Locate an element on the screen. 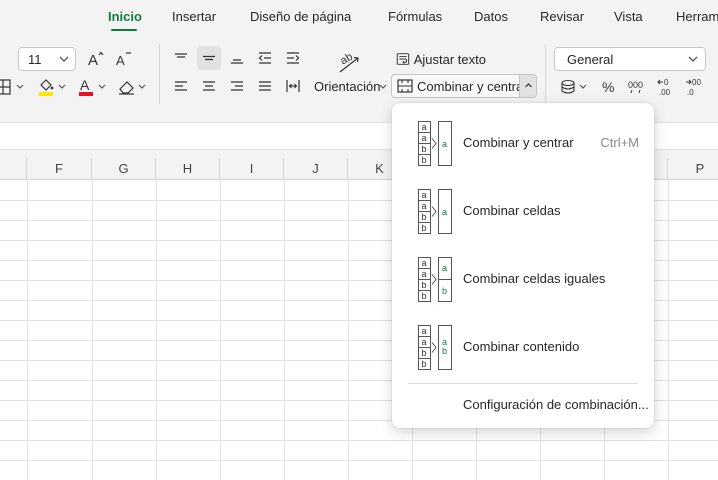 The height and width of the screenshot is (480, 718). menu-item-combinar-celdas: a a b b a Combinar celdas is located at coordinates (523, 211).